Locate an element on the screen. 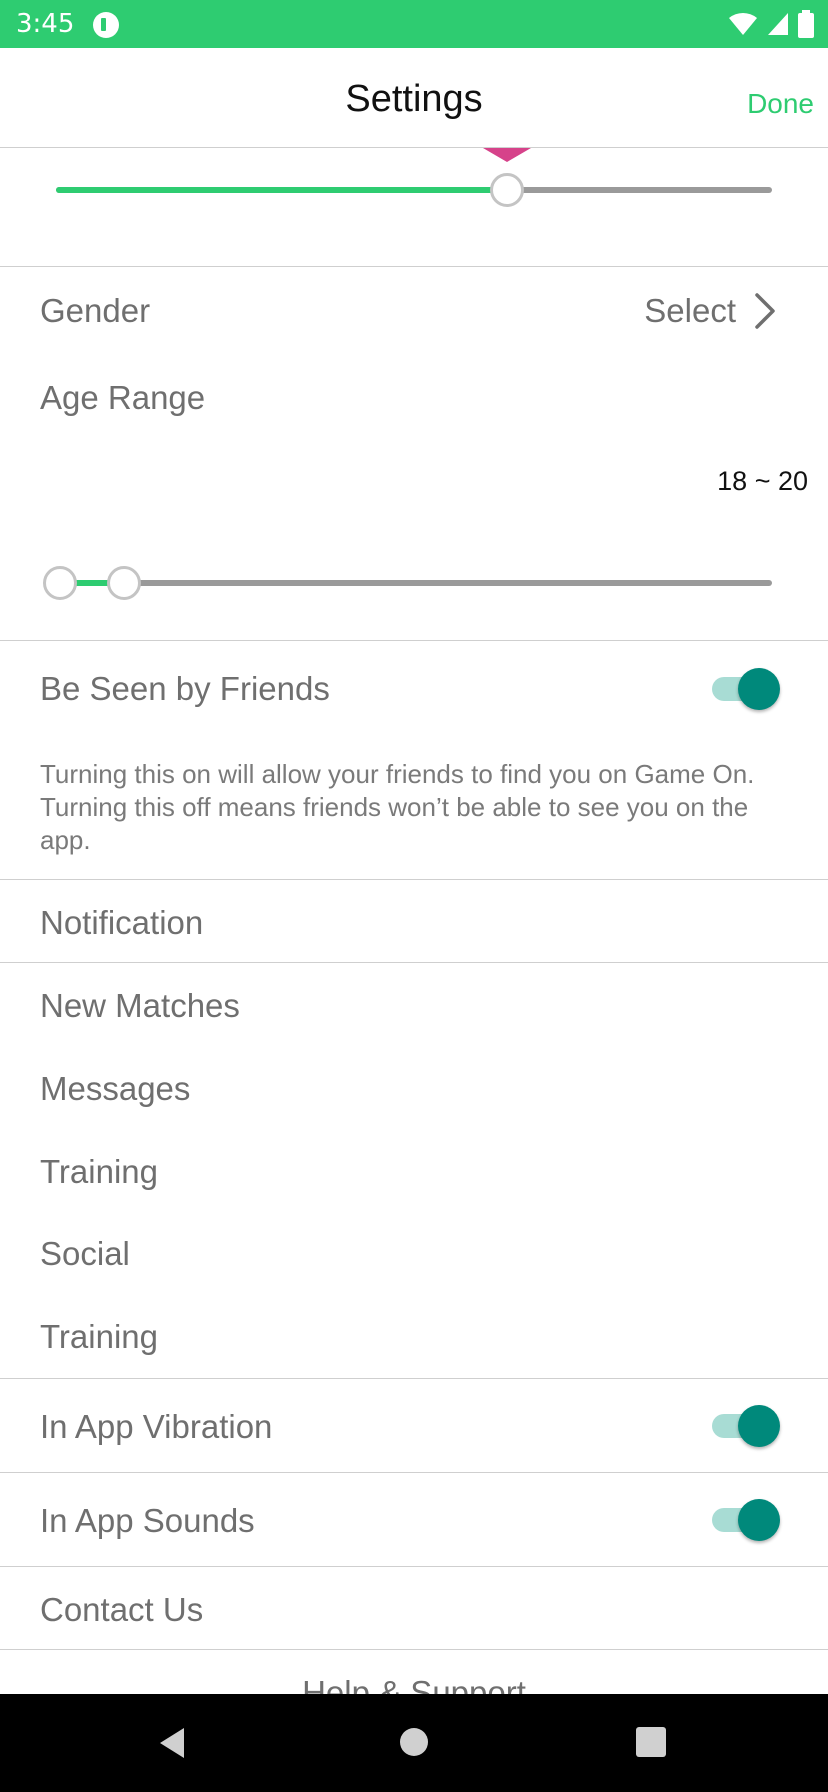 Image resolution: width=828 pixels, height=1792 pixels. sounds-toggle is located at coordinates (746, 1520).